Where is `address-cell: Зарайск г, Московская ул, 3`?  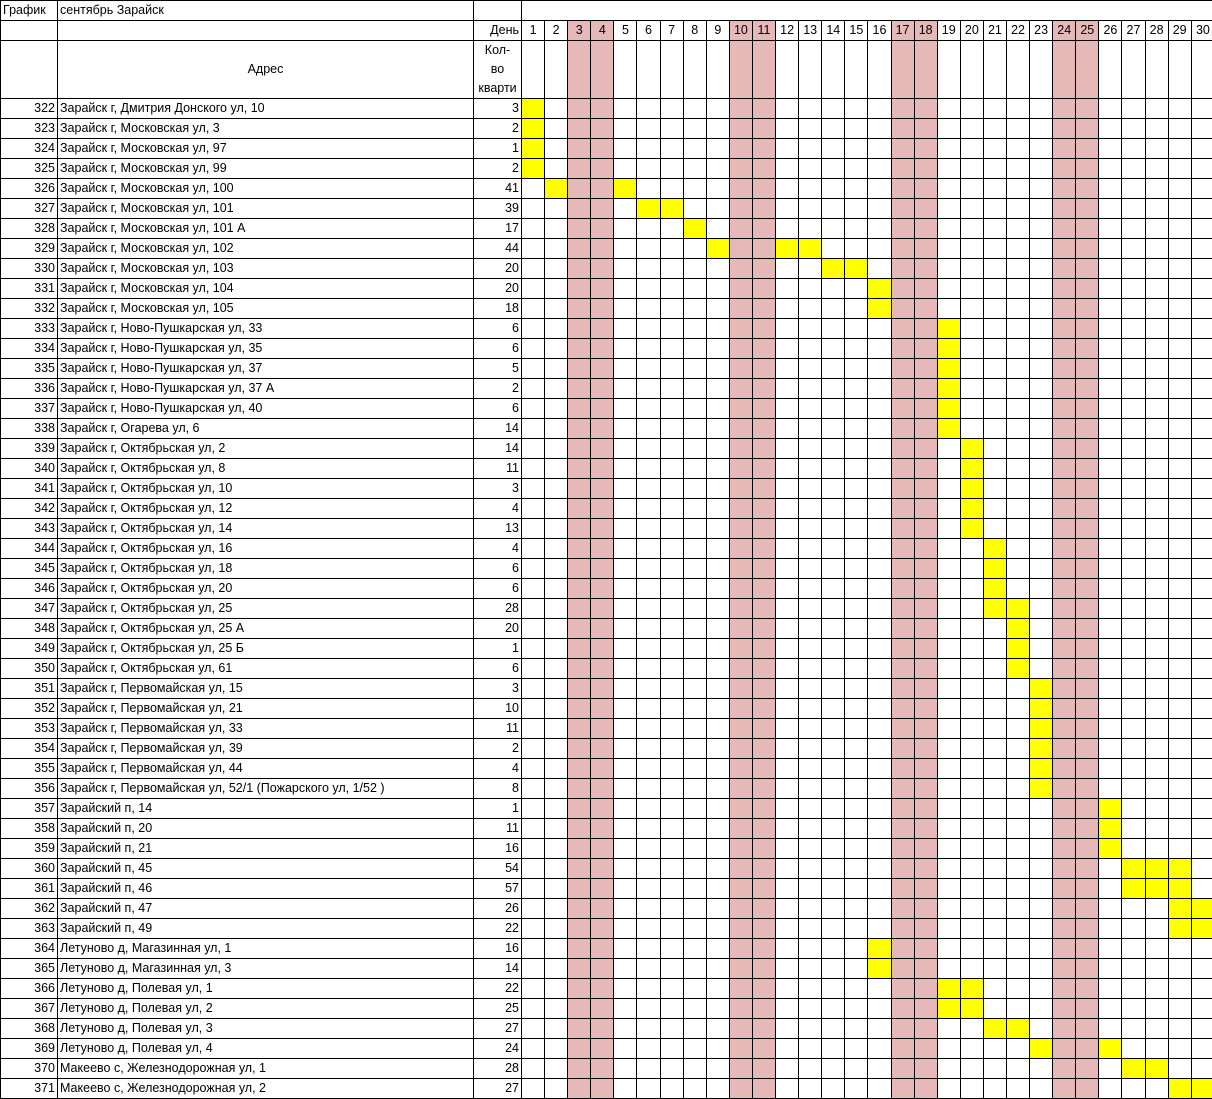
address-cell: Зарайск г, Московская ул, 3 is located at coordinates (266, 129).